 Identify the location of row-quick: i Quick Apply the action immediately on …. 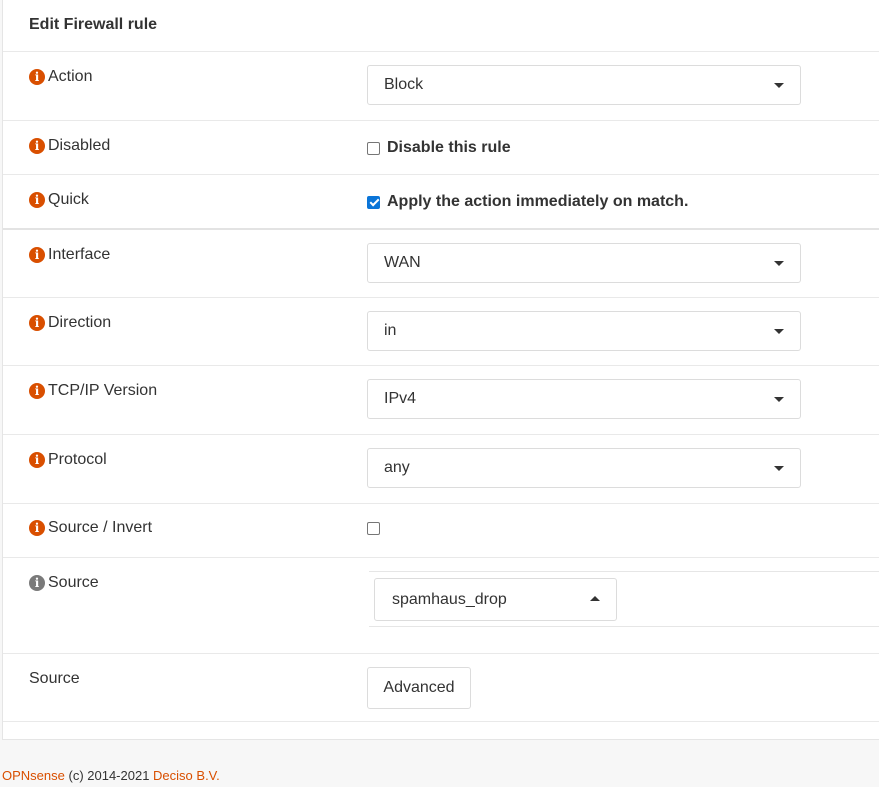
(441, 201).